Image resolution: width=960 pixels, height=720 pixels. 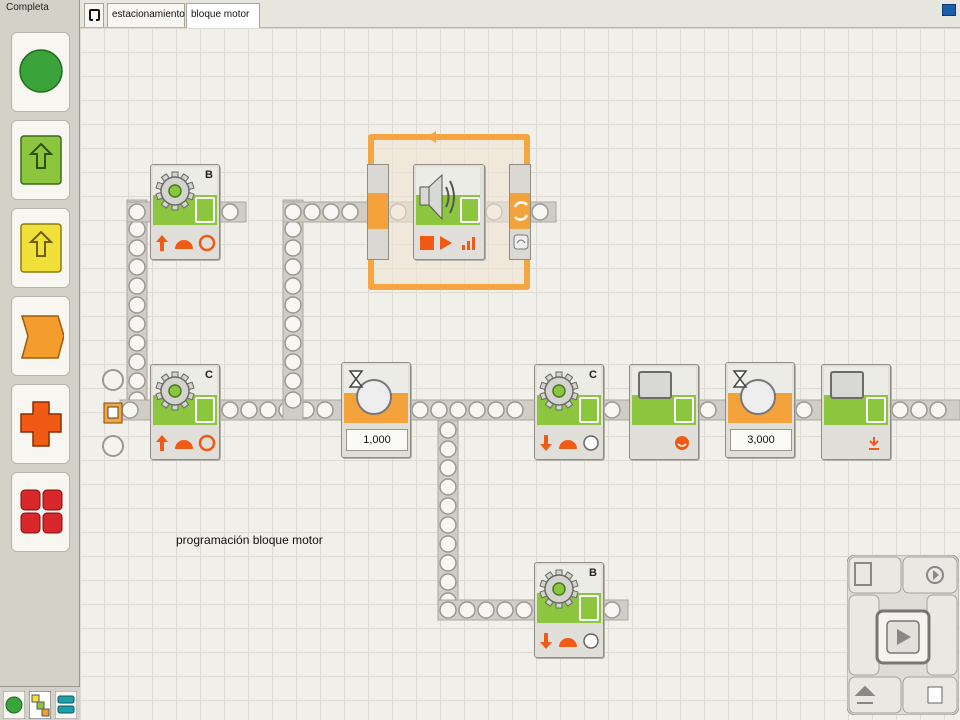 I want to click on motor-c-block-2: C, so click(x=569, y=412).